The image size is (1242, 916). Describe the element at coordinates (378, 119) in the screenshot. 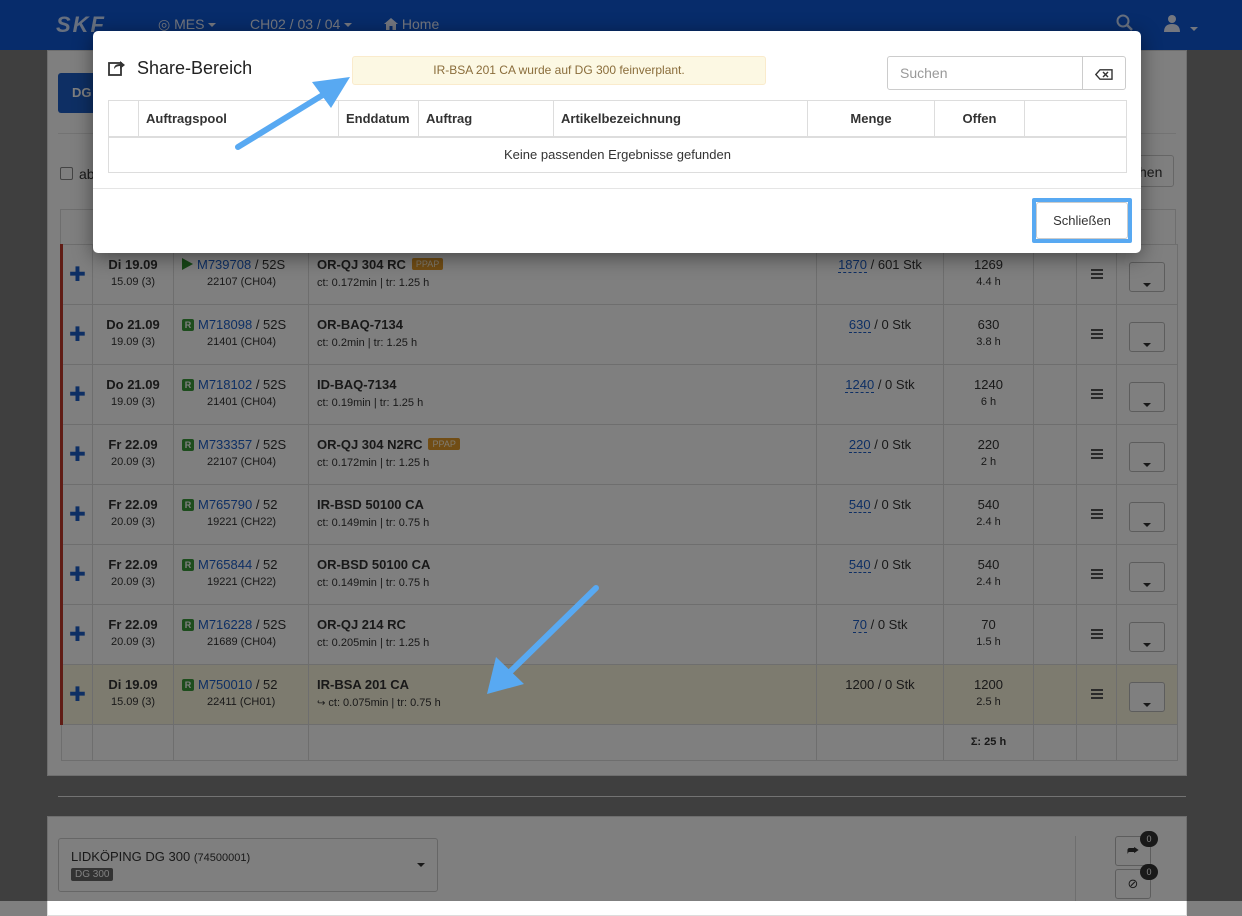

I see `column-header-enddatum: Enddatum` at that location.